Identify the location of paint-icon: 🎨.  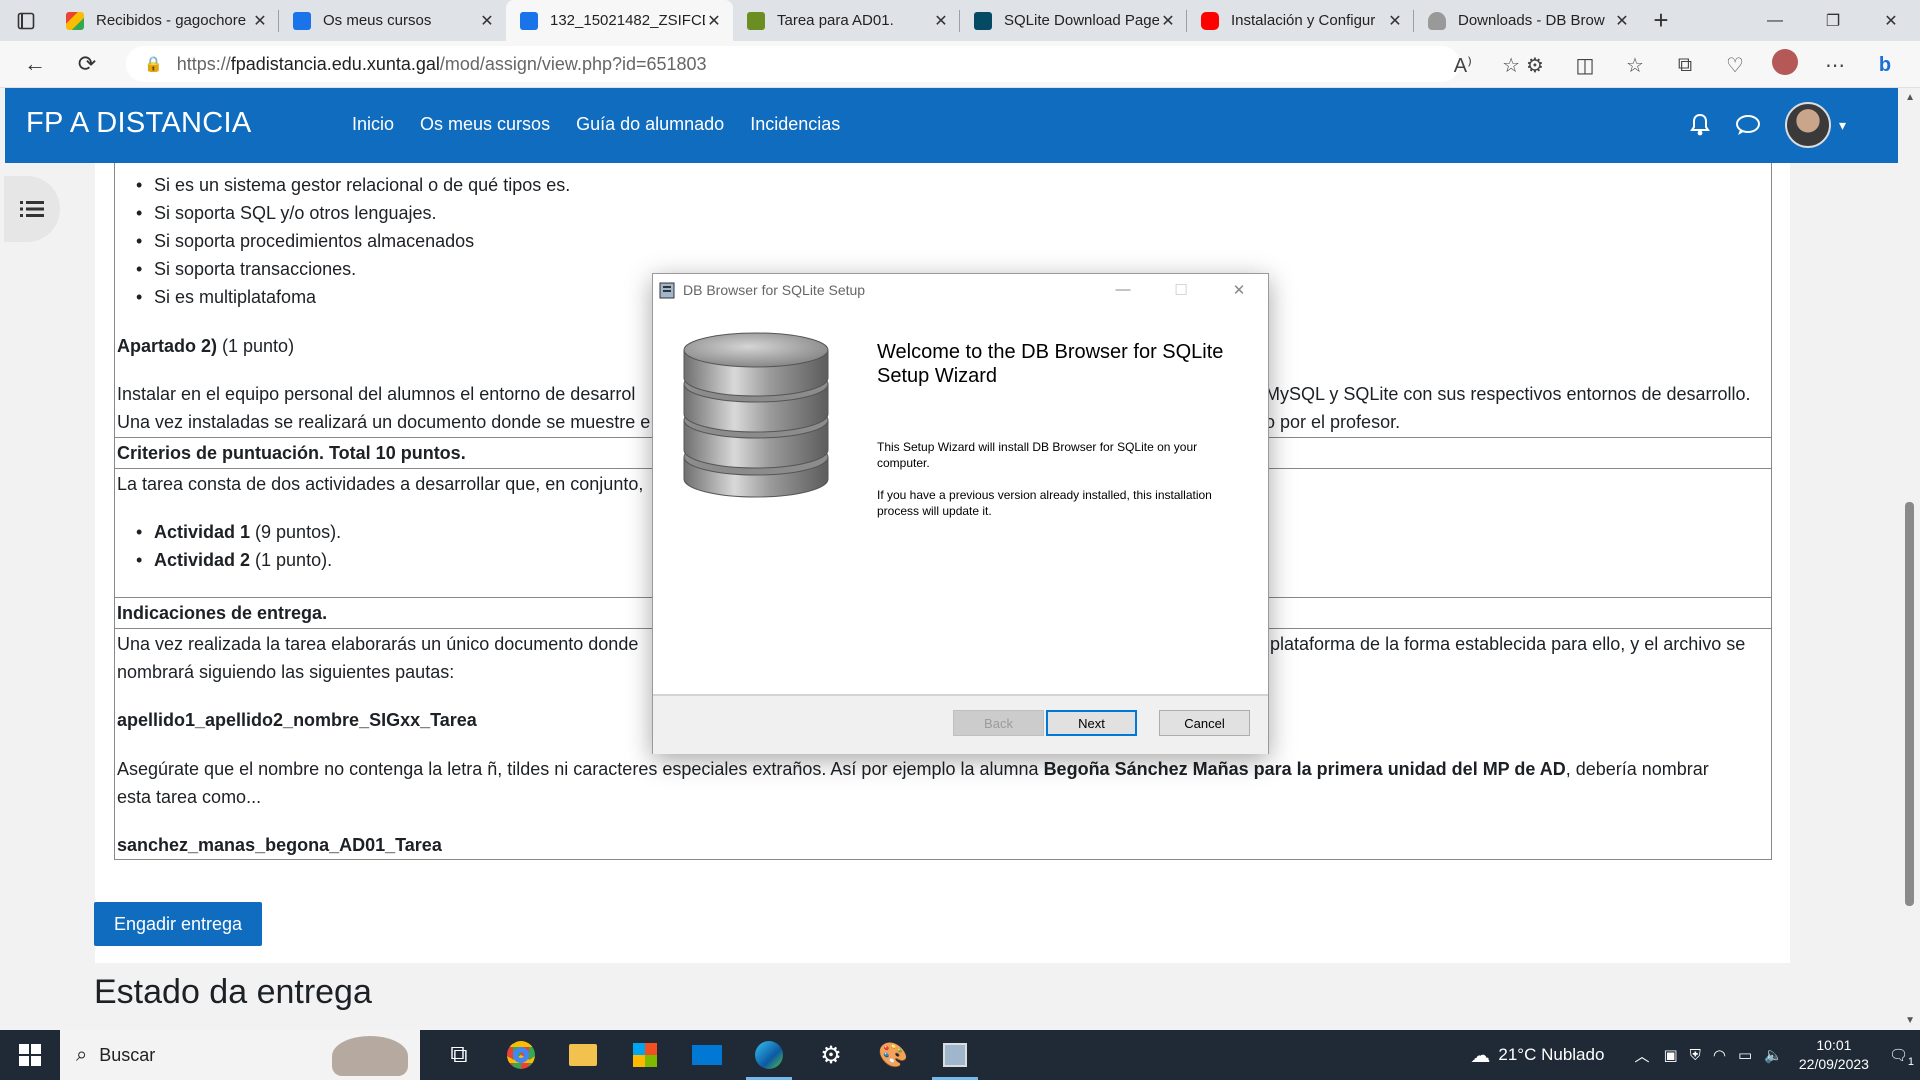
(893, 1055).